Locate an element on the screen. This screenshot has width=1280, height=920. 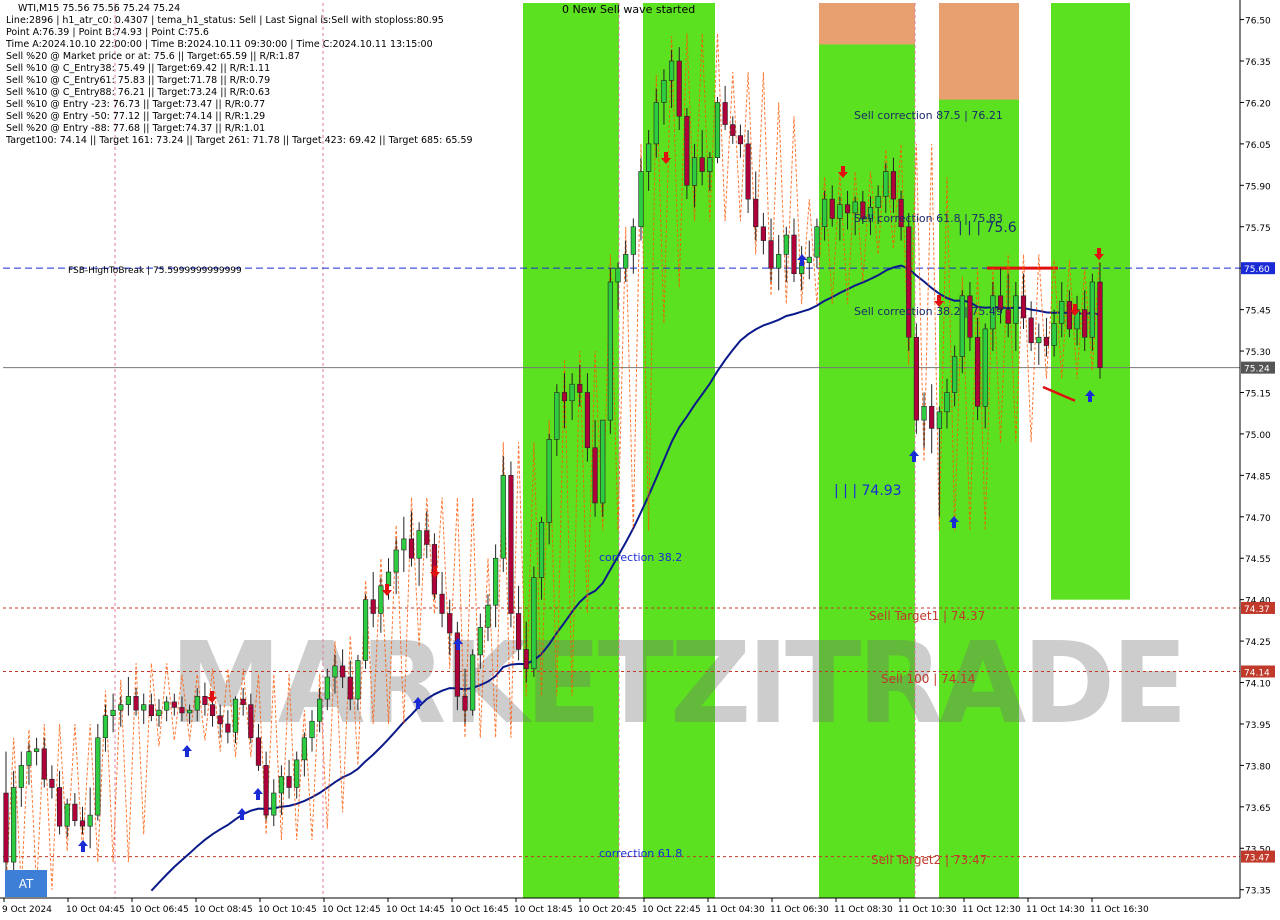
sell-correction-382-label: Sell correction 38.2 | 75.49 is located at coordinates (928, 311).